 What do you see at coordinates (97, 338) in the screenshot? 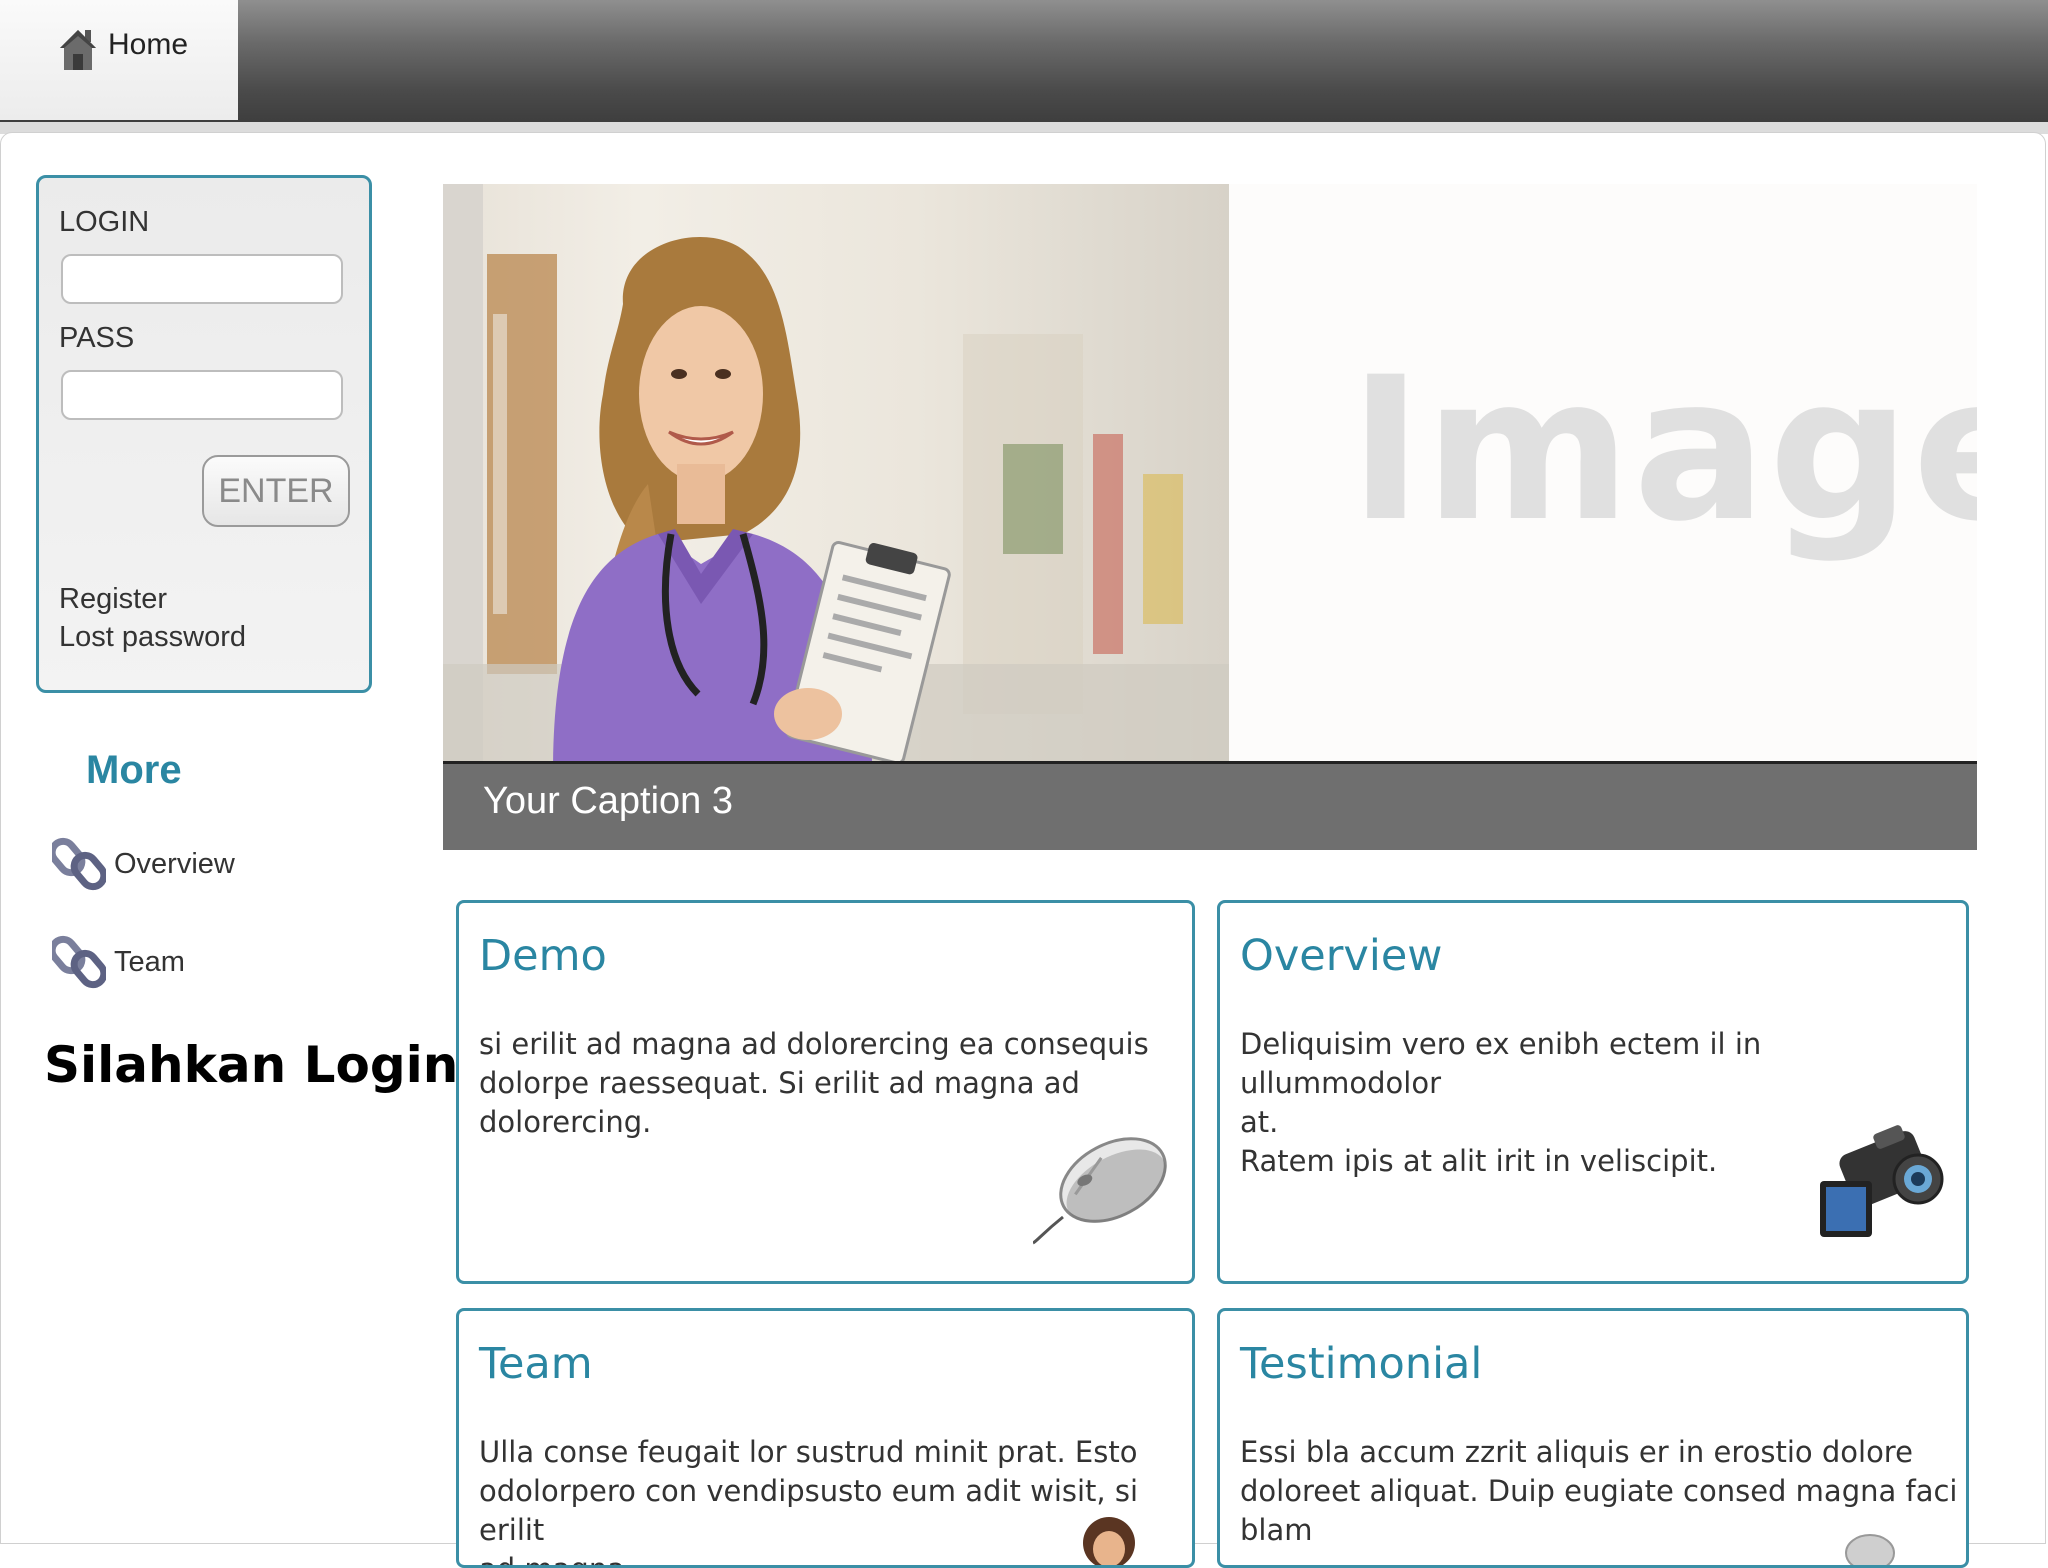
I see `pass-label: PASS` at bounding box center [97, 338].